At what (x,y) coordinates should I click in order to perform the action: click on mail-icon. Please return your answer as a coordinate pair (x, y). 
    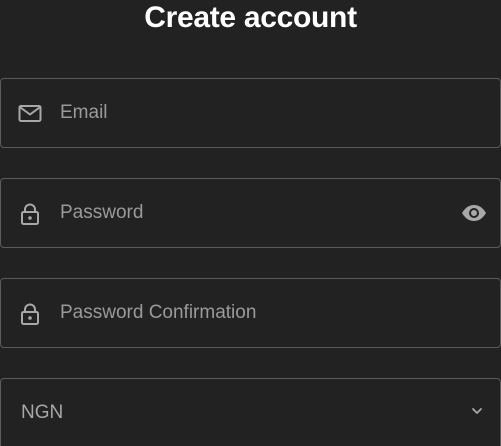
    Looking at the image, I should click on (30, 114).